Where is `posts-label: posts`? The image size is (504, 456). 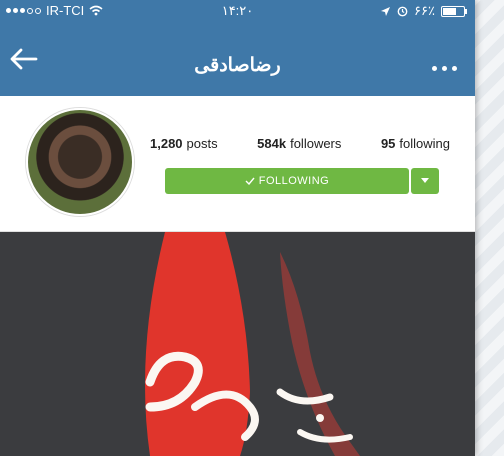
posts-label: posts is located at coordinates (202, 143).